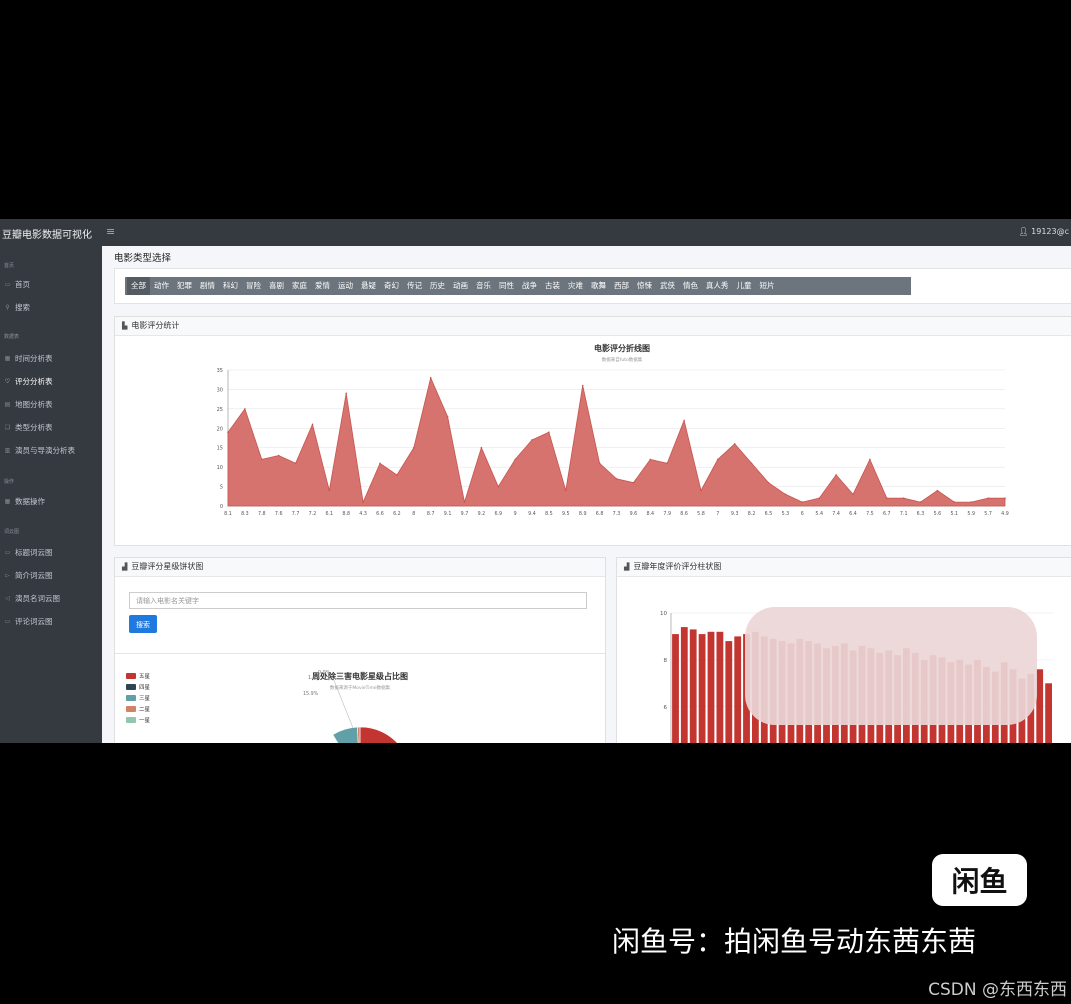  I want to click on genre-button: 犯罪, so click(184, 286).